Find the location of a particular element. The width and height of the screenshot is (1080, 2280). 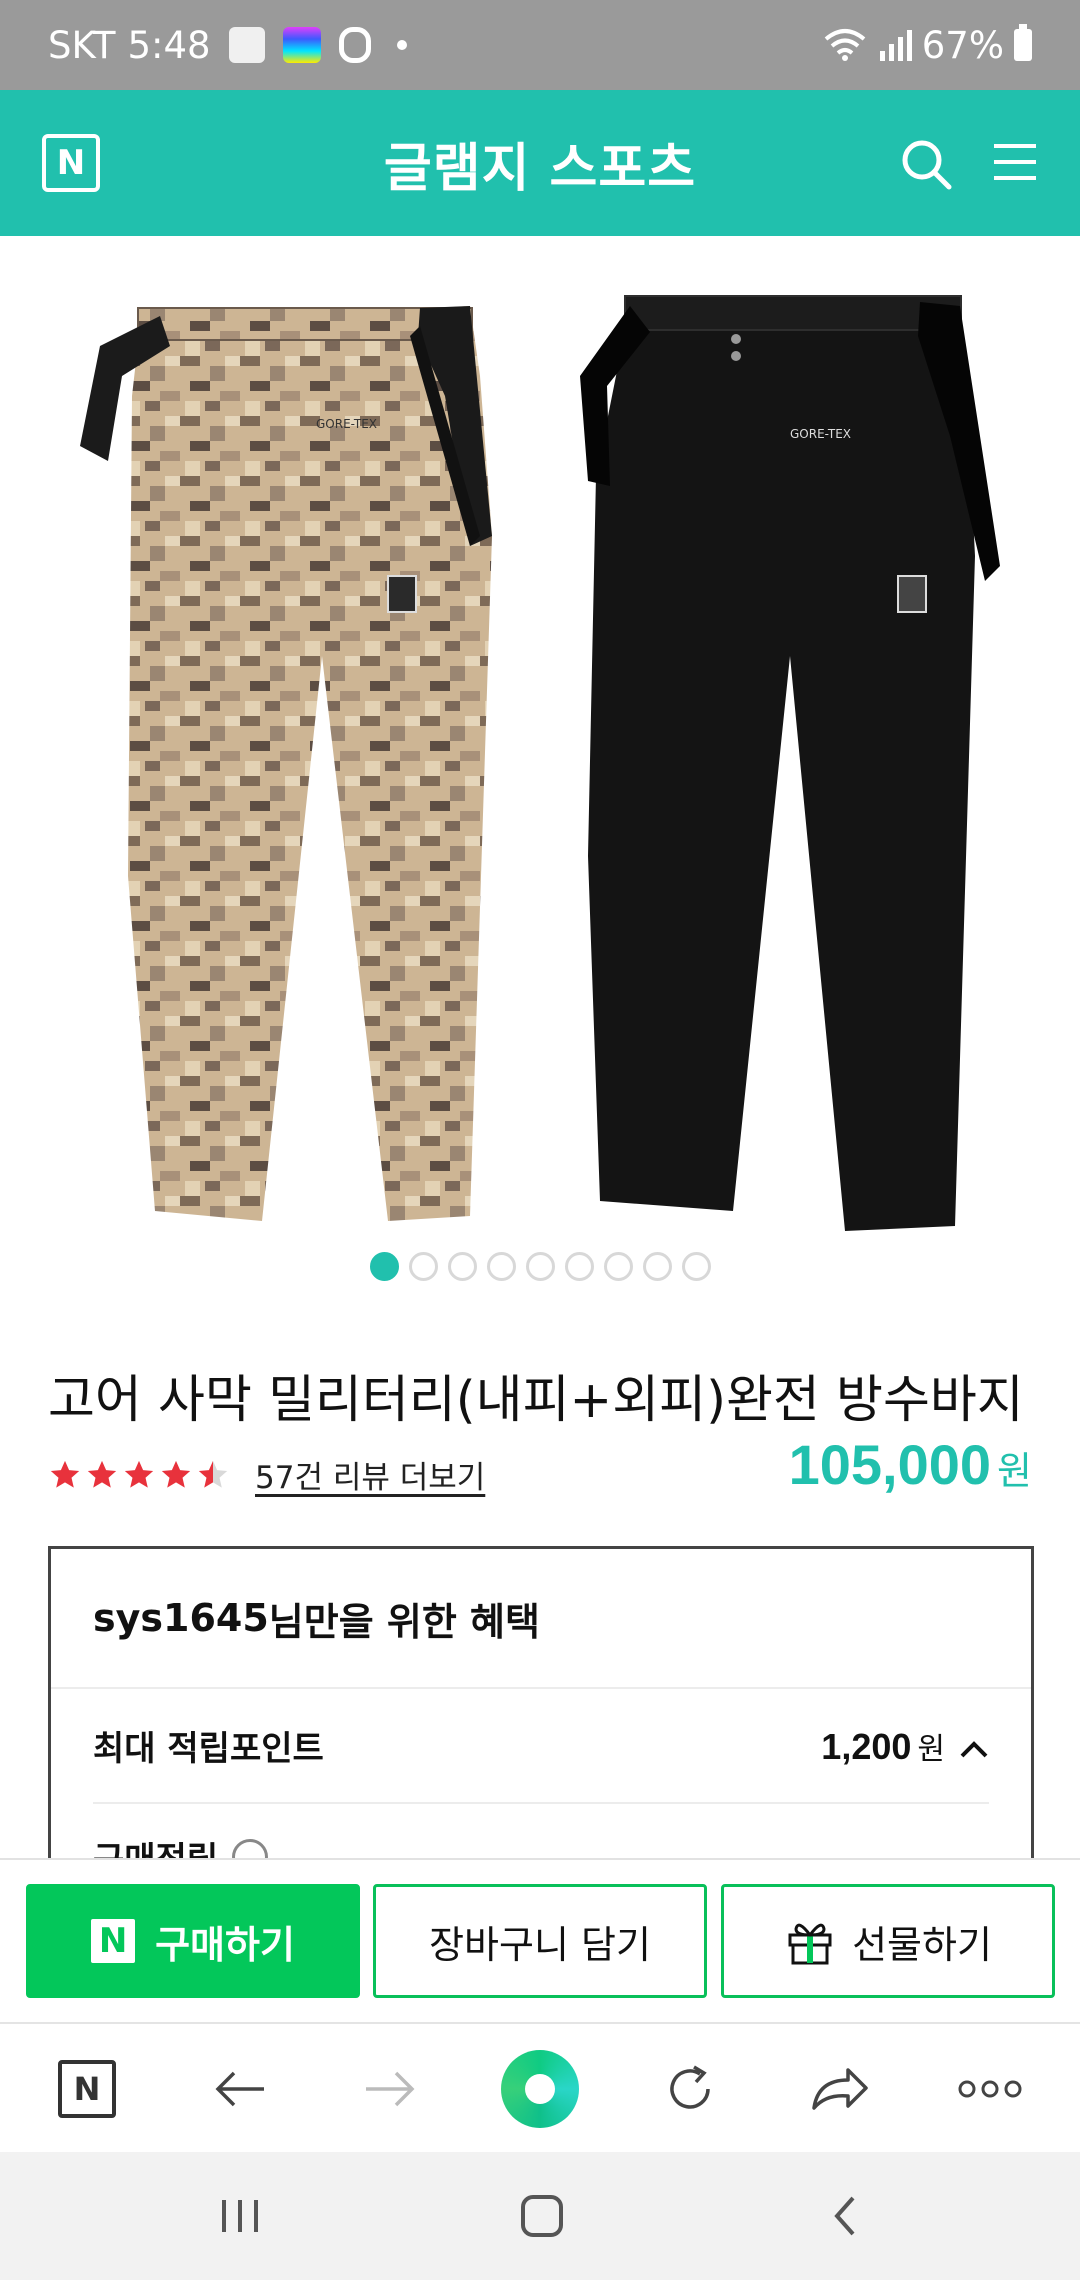

point-value: 1,200 원 is located at coordinates (905, 1746).